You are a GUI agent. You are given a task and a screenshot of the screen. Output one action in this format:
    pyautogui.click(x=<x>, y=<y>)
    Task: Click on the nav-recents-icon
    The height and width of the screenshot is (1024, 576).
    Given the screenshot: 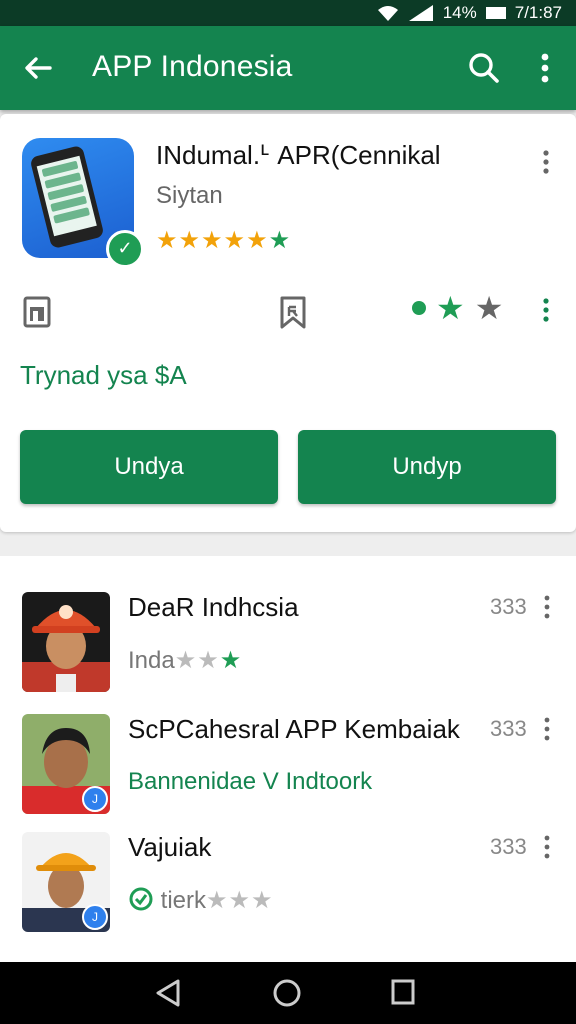 What is the action you would take?
    pyautogui.click(x=403, y=992)
    